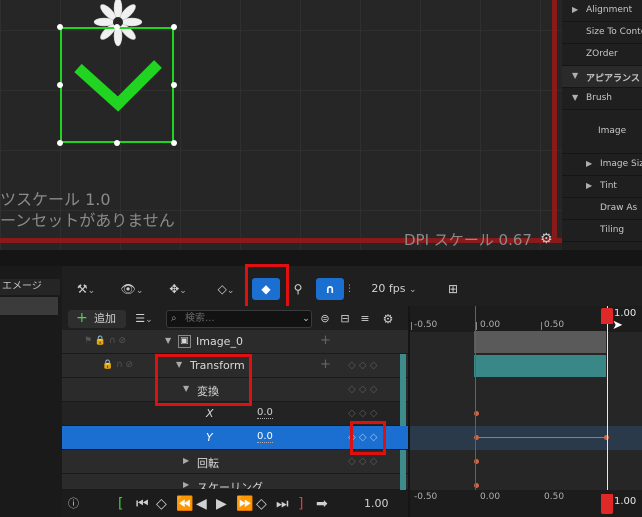 This screenshot has width=642, height=517. What do you see at coordinates (105, 341) in the screenshot?
I see `lock-icon: ⚑ 🔒 ∩ ⊘` at bounding box center [105, 341].